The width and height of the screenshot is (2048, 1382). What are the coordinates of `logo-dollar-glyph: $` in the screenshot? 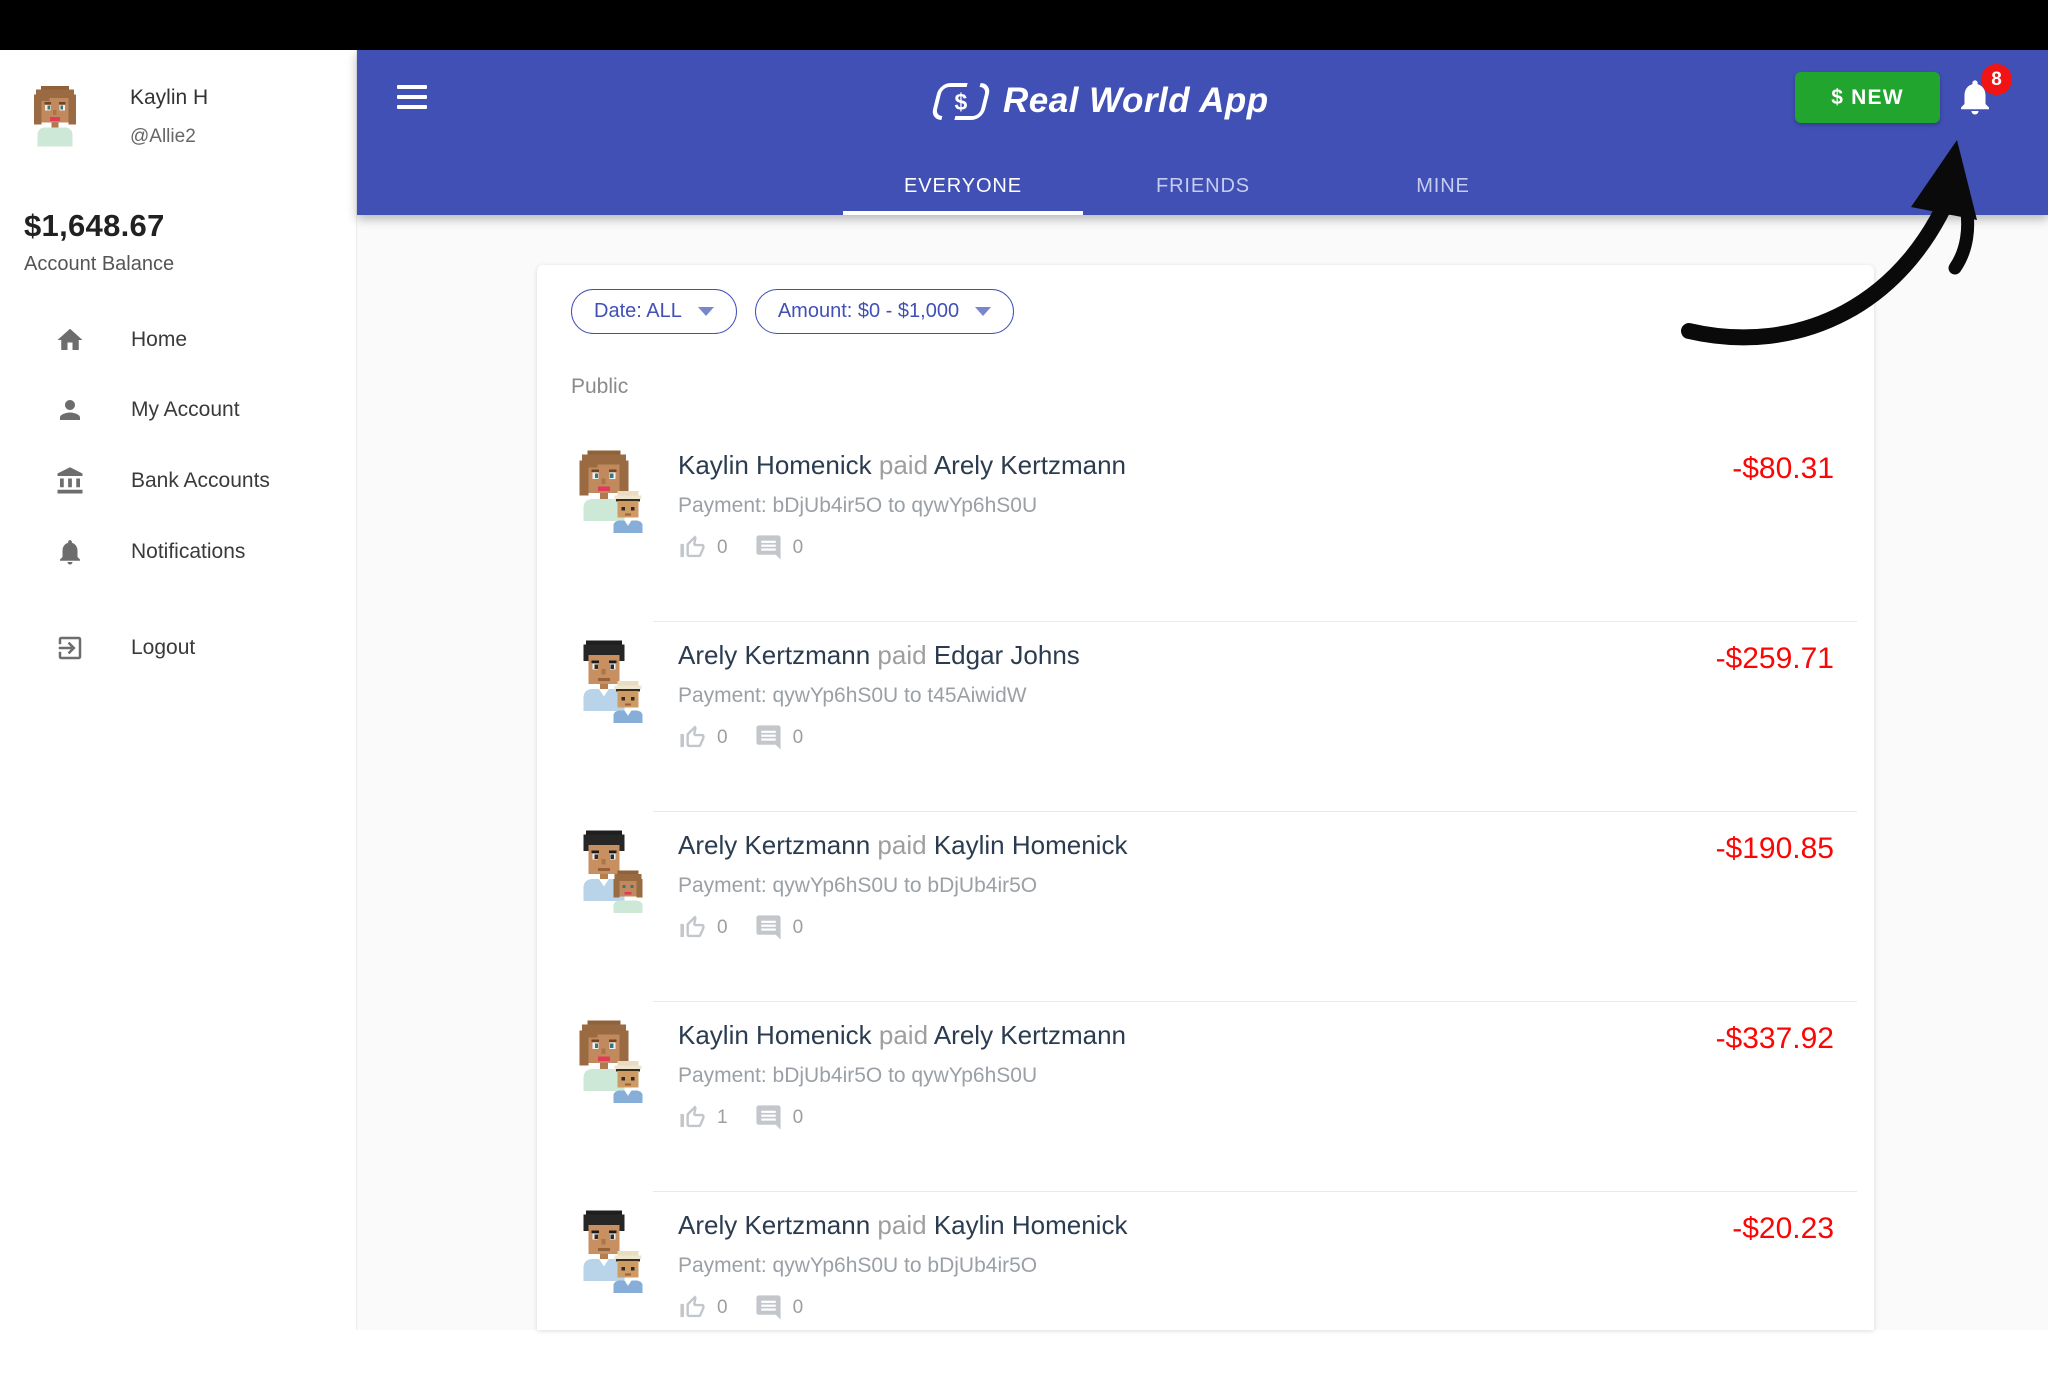 It's located at (961, 101).